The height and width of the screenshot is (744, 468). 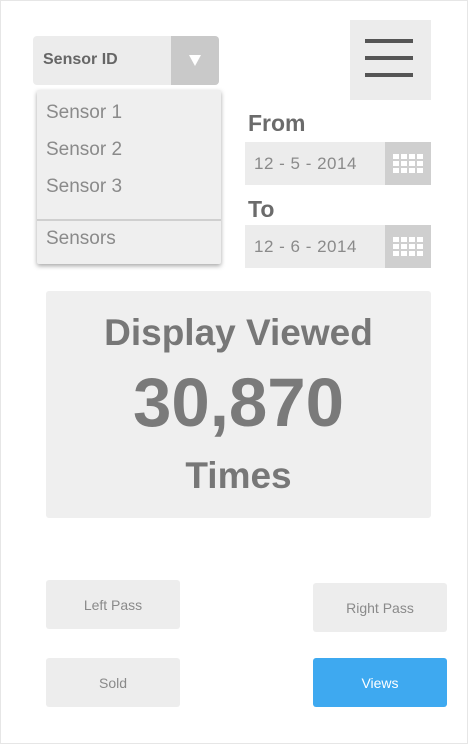 What do you see at coordinates (238, 475) in the screenshot?
I see `stats-unit: Times` at bounding box center [238, 475].